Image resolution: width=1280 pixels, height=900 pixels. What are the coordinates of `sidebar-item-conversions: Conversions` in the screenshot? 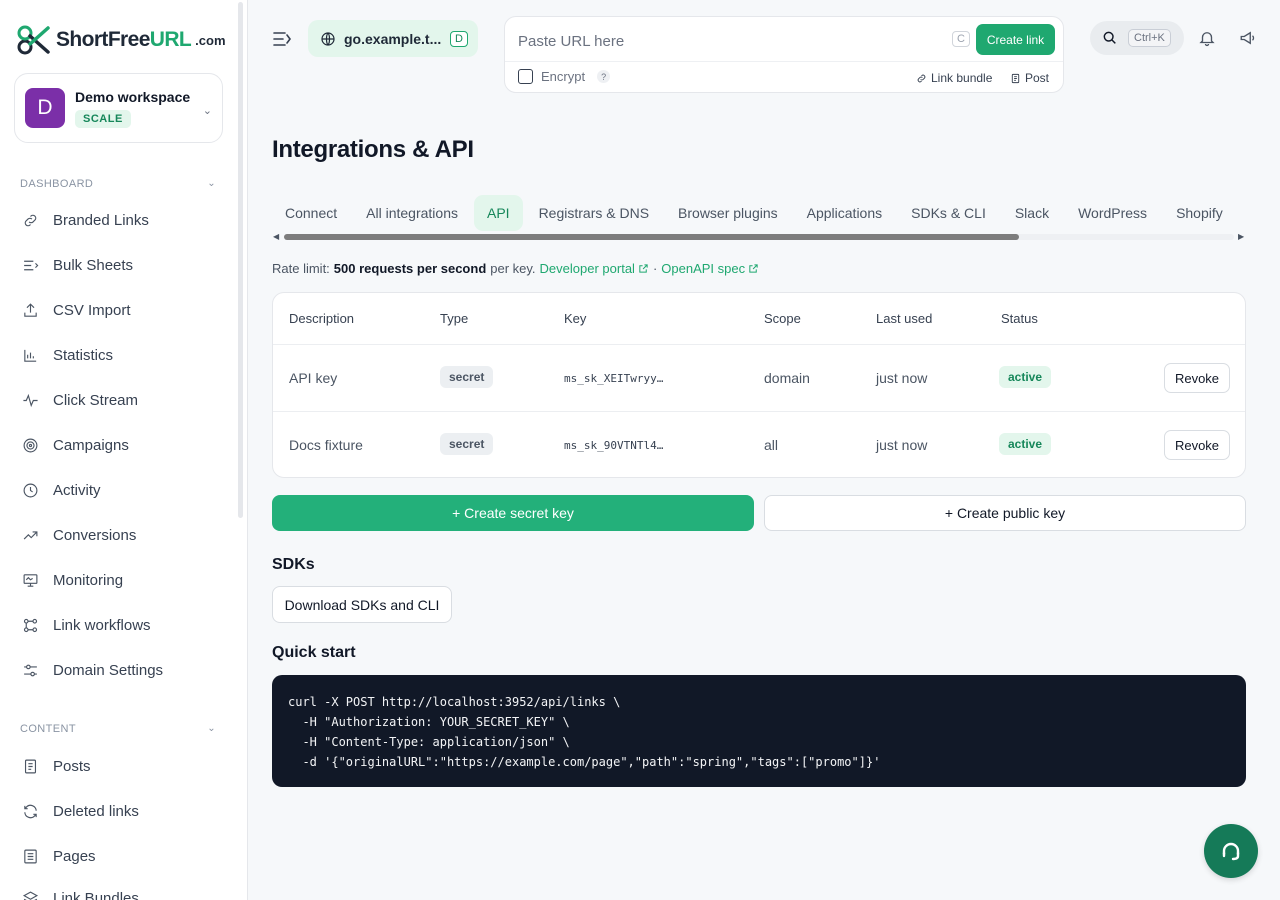 It's located at (127, 535).